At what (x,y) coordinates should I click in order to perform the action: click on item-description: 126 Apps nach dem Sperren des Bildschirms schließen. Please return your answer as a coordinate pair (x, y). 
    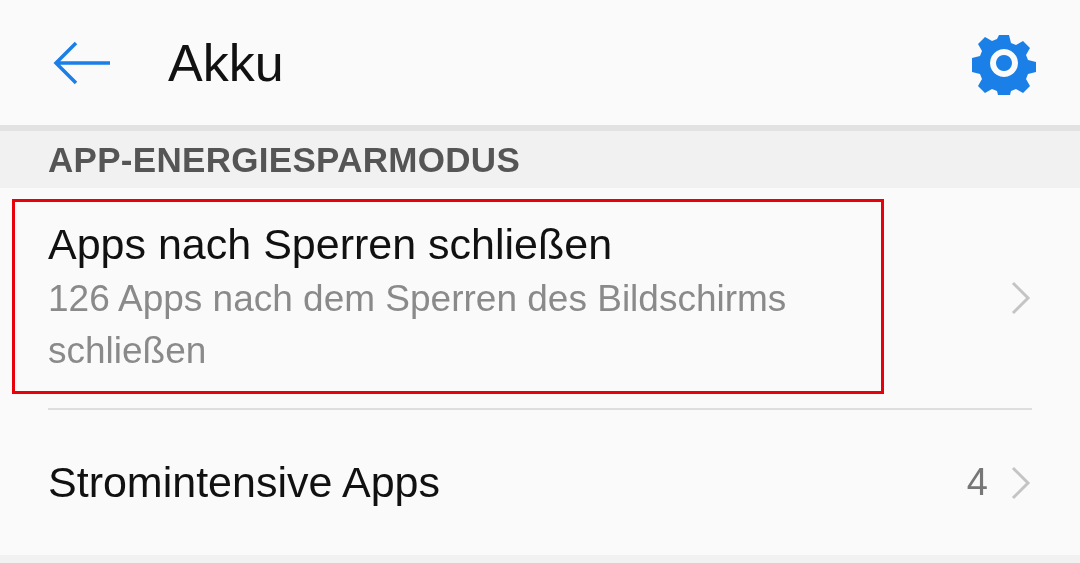
    Looking at the image, I should click on (418, 324).